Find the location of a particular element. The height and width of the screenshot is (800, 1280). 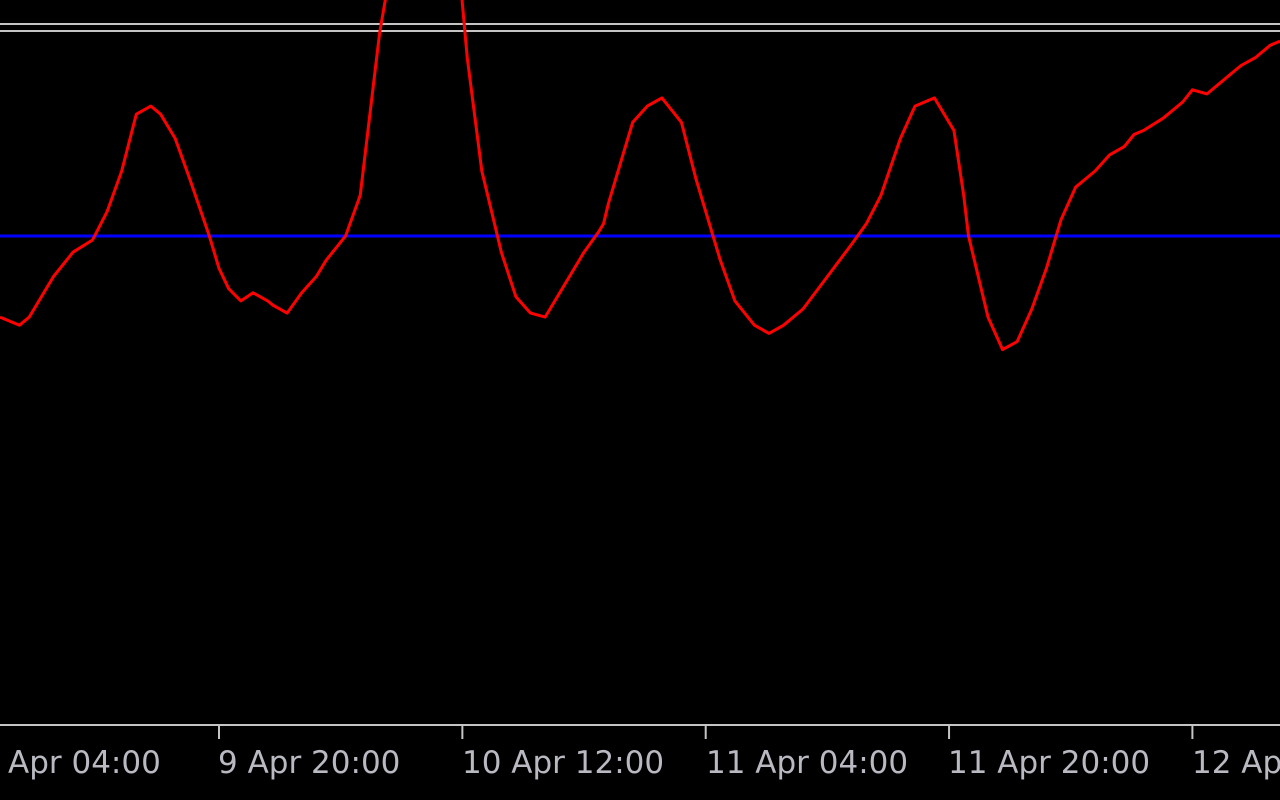

x-tick-label-4: 11 Apr 20:00 is located at coordinates (1049, 763).